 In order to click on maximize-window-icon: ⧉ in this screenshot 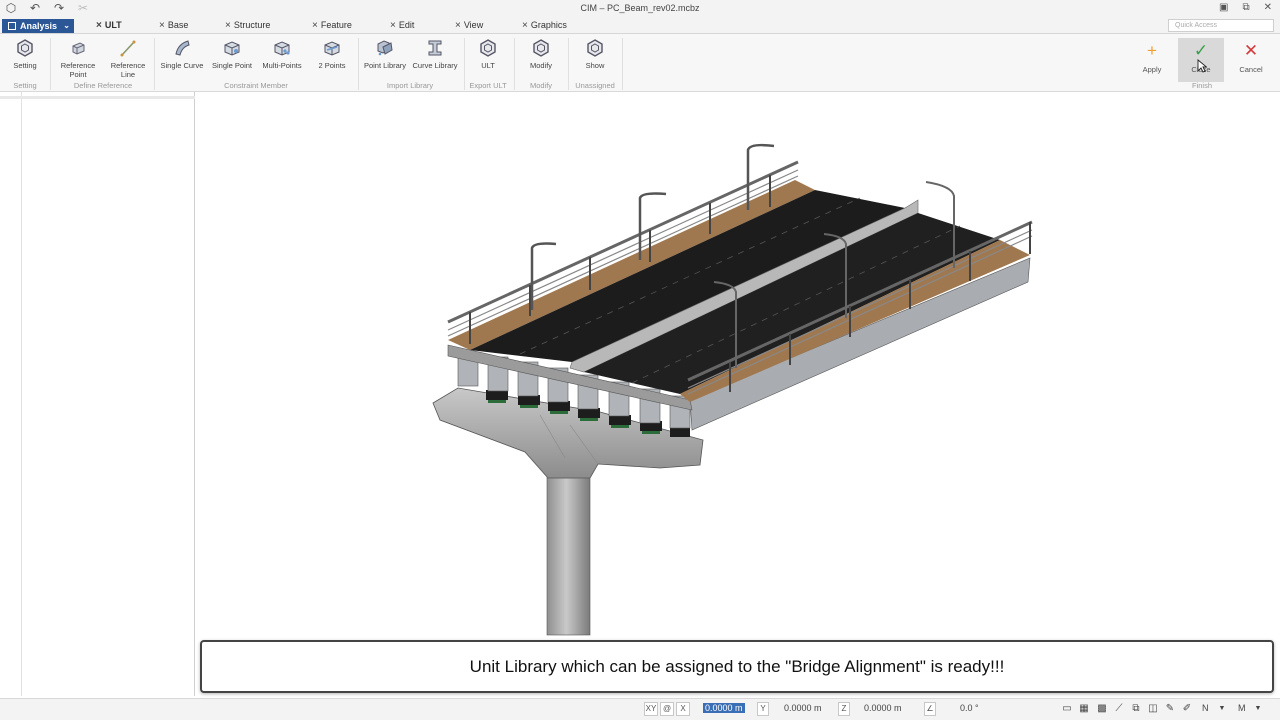, I will do `click(1245, 7)`.